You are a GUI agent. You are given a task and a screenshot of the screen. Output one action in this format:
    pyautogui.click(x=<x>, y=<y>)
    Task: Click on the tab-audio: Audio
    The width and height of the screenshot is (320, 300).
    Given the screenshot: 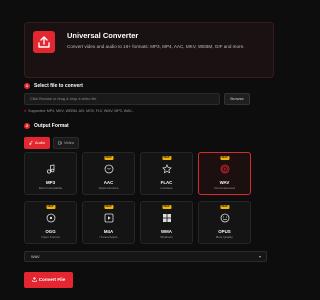 What is the action you would take?
    pyautogui.click(x=37, y=143)
    